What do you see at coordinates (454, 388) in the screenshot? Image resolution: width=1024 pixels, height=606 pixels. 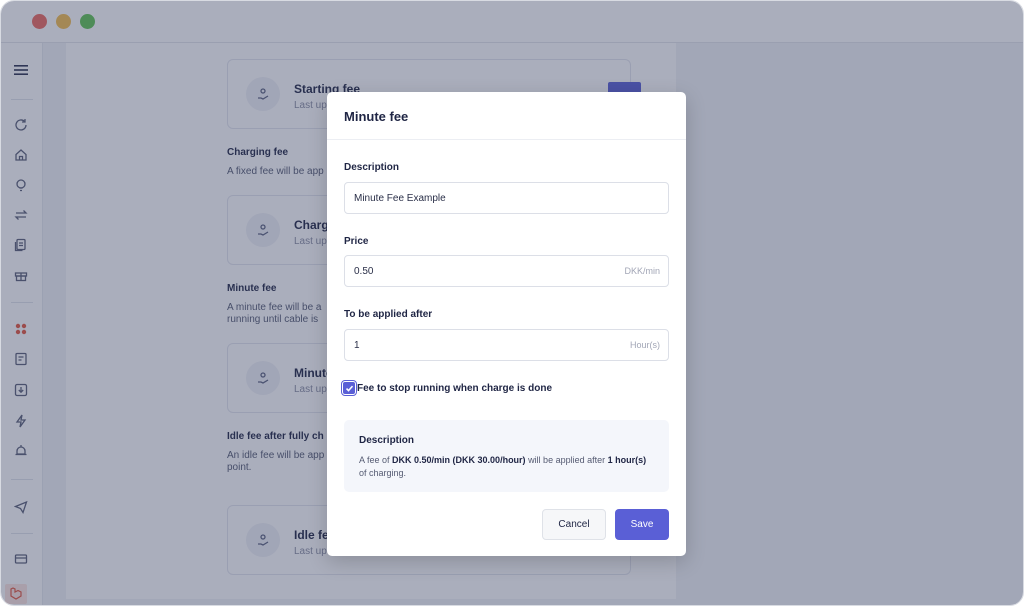 I see `stop-fee-checkbox-label: Fee to stop running when charge is done` at bounding box center [454, 388].